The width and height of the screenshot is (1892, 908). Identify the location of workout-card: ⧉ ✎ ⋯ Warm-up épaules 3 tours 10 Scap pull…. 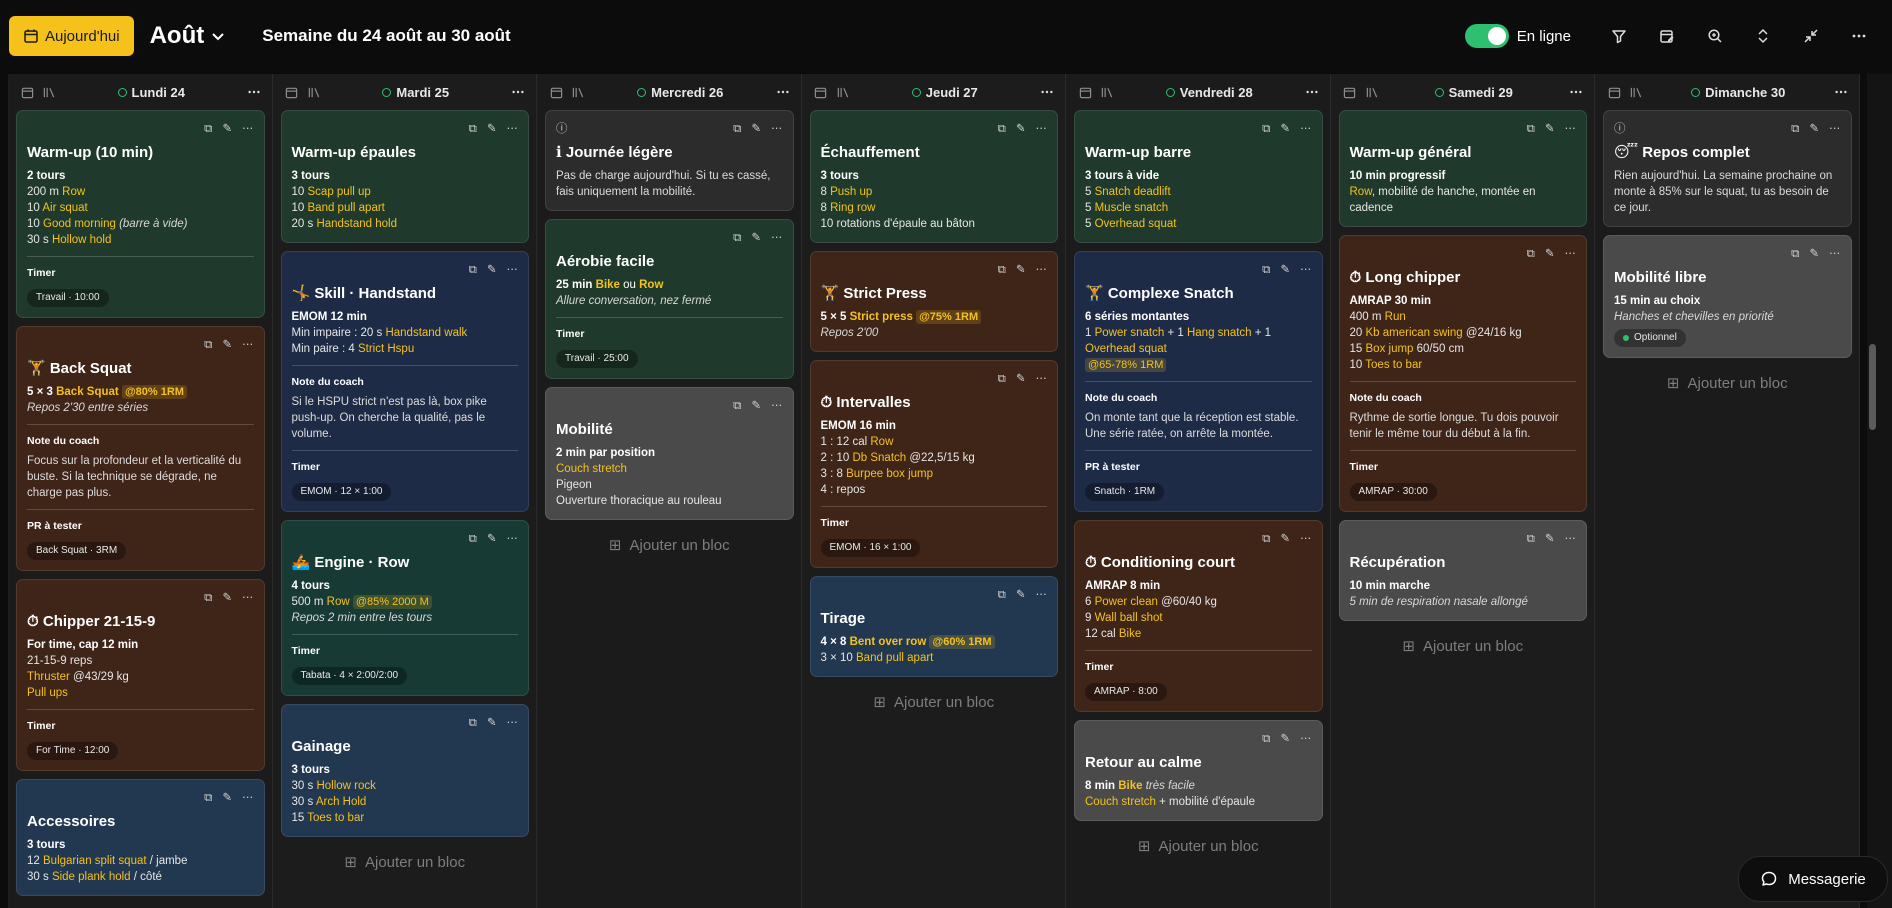
(404, 176).